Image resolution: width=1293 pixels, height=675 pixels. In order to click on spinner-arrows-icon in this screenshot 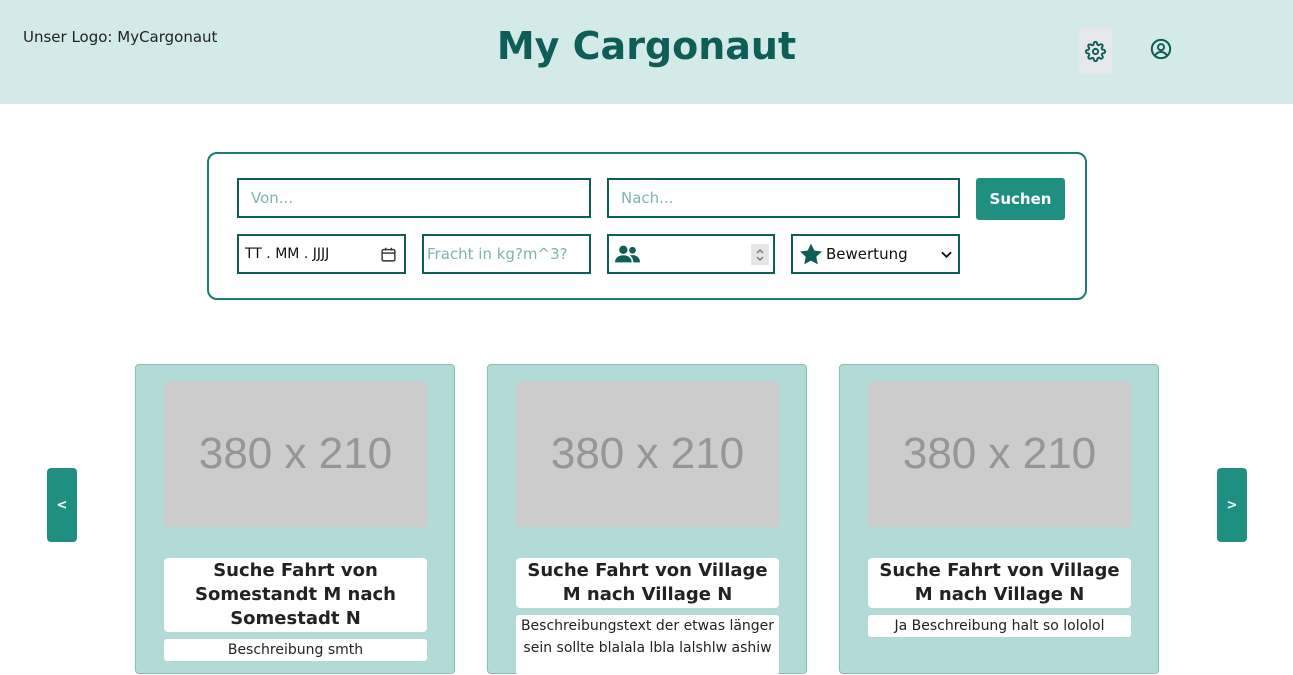, I will do `click(760, 254)`.